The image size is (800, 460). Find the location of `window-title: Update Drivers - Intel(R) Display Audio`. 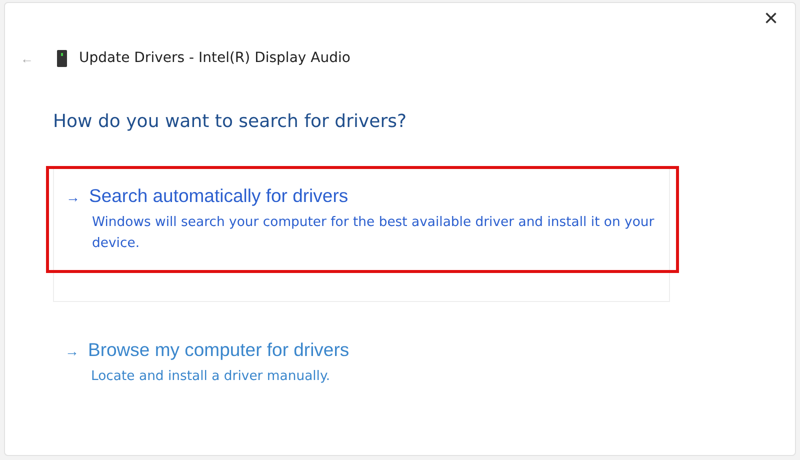

window-title: Update Drivers - Intel(R) Display Audio is located at coordinates (214, 58).